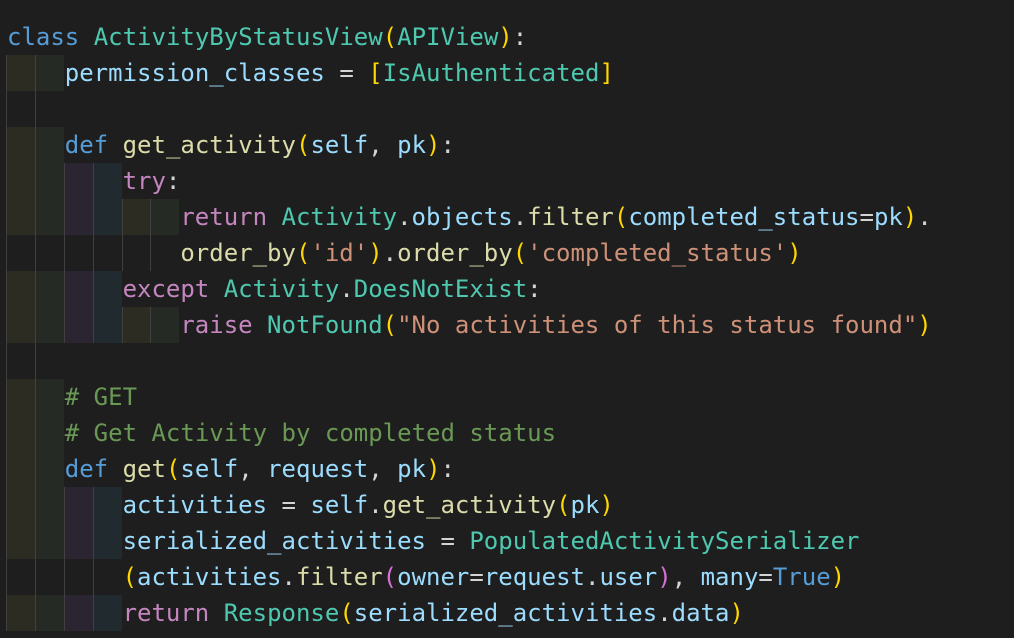 The height and width of the screenshot is (638, 1014). Describe the element at coordinates (469, 145) in the screenshot. I see `code-line: def get_activity(self, pk):` at that location.